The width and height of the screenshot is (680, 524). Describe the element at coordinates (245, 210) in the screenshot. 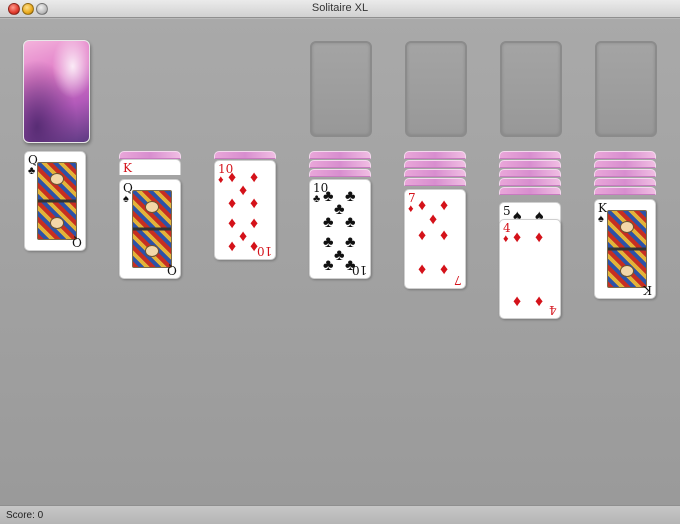

I see `card-ten-diamonds: 10 ♦ ♦ ♦ ♦ ♦ ♦ ♦ ♦ ♦ ♦ ♦ 10` at that location.